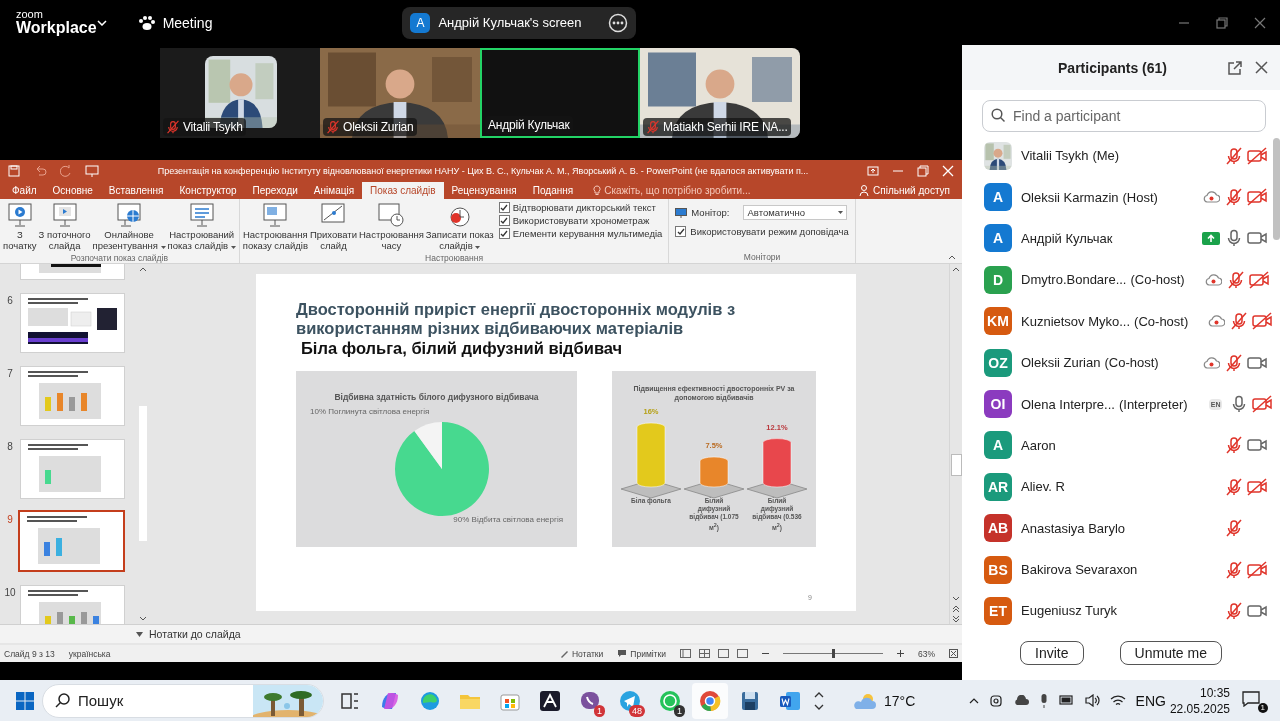 The image size is (1280, 721). I want to click on ribbon-button: Записати показ слайдів, so click(459, 226).